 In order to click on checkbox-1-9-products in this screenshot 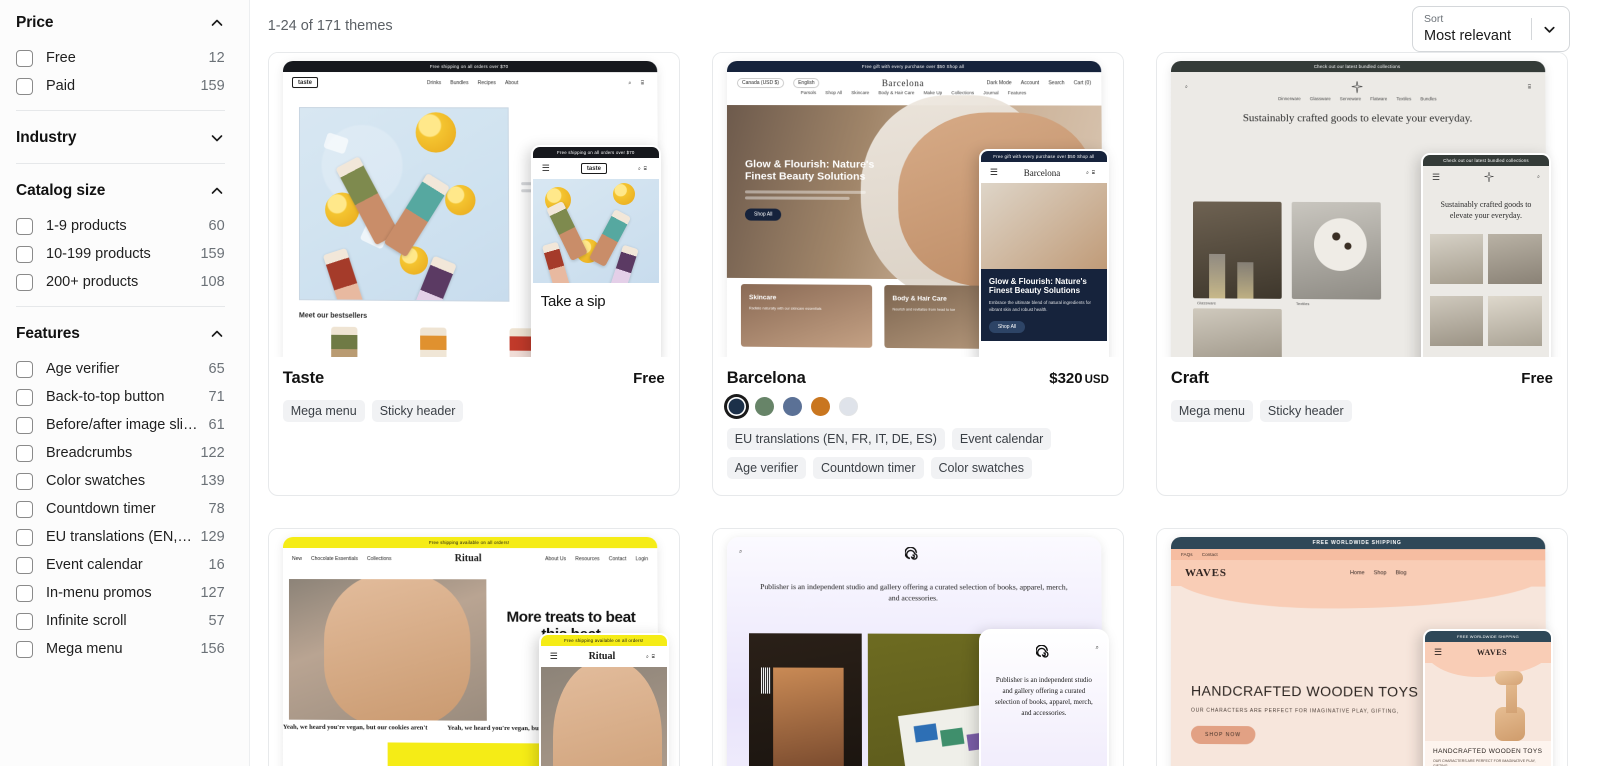, I will do `click(24, 226)`.